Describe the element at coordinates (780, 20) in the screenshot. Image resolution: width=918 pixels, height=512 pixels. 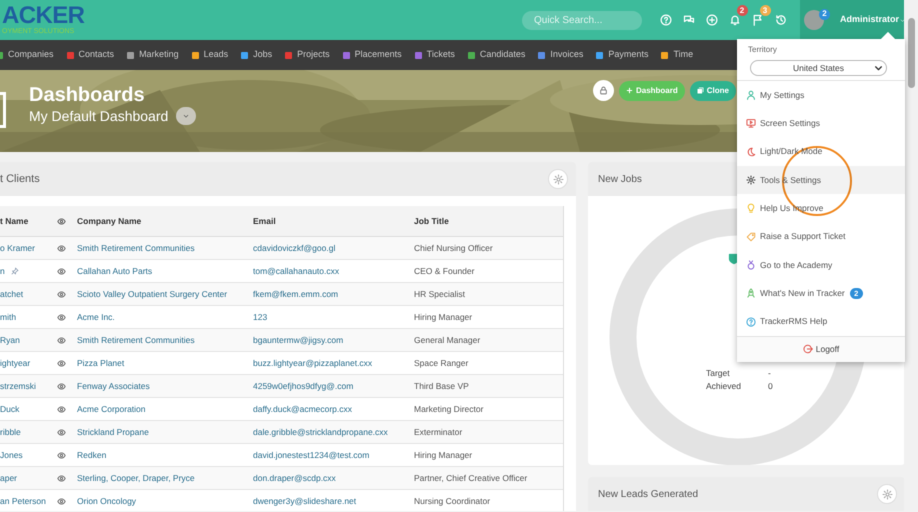
I see `history-icon` at that location.